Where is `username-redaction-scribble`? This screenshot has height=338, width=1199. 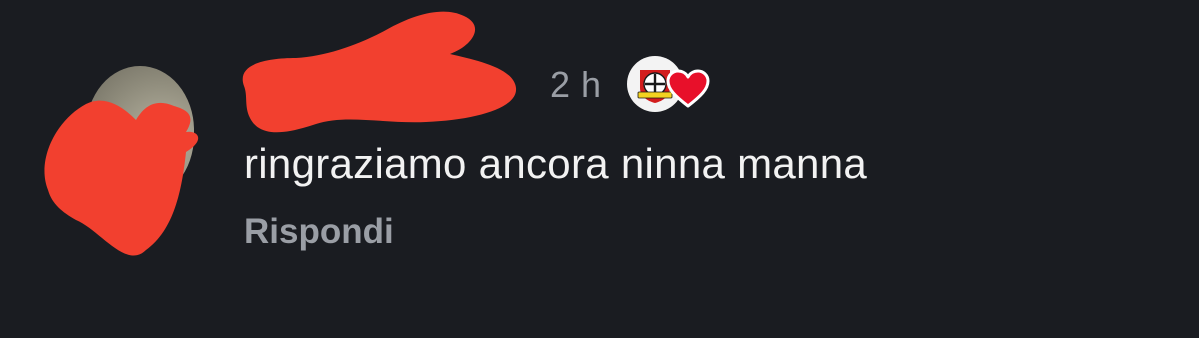 username-redaction-scribble is located at coordinates (379, 72).